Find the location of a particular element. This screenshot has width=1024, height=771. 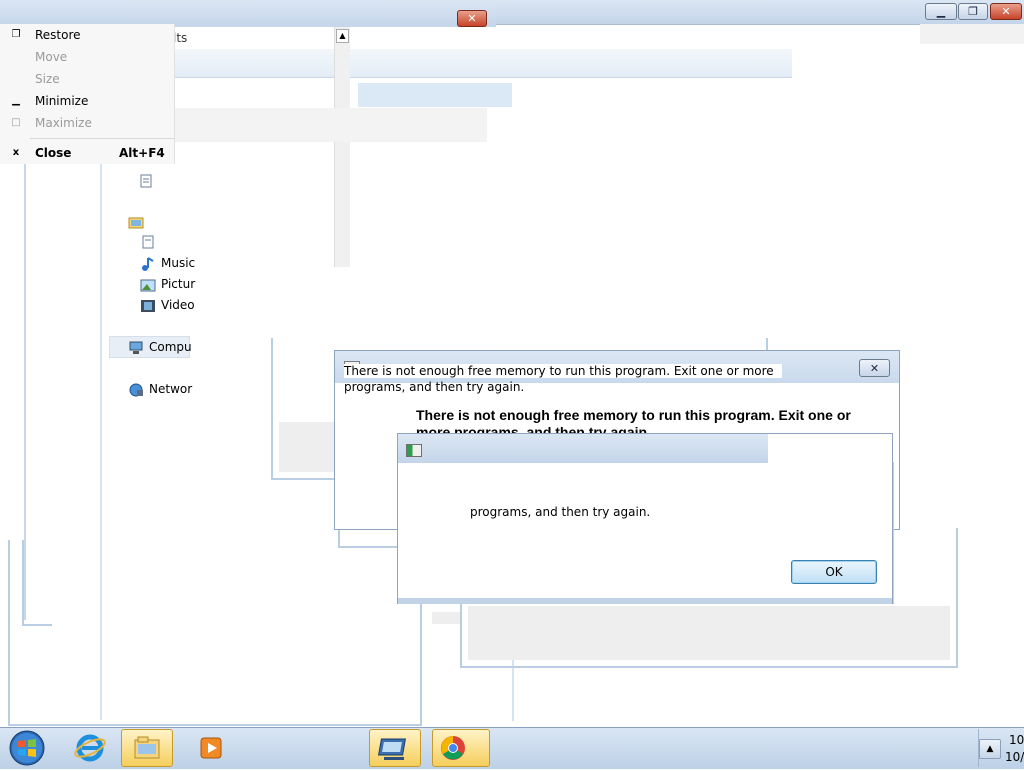

documents-icon is located at coordinates (148, 242).